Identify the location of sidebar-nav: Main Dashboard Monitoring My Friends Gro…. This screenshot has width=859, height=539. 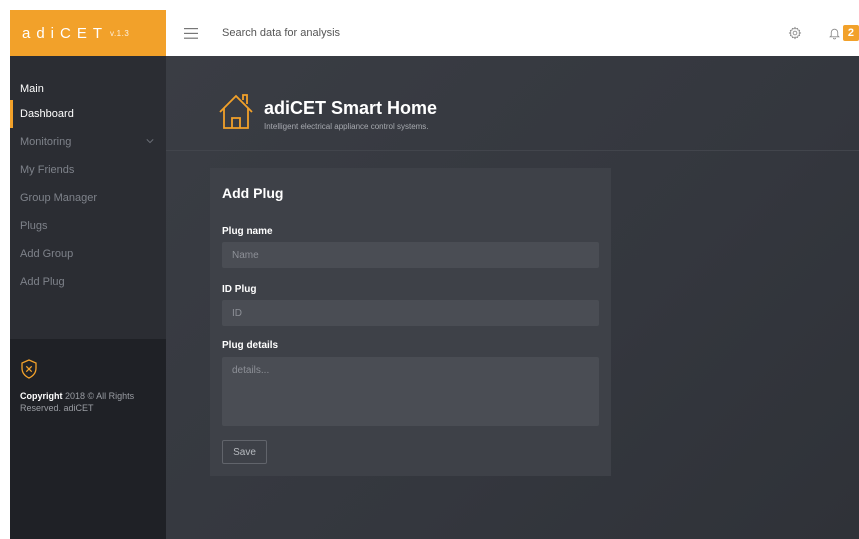
(88, 197).